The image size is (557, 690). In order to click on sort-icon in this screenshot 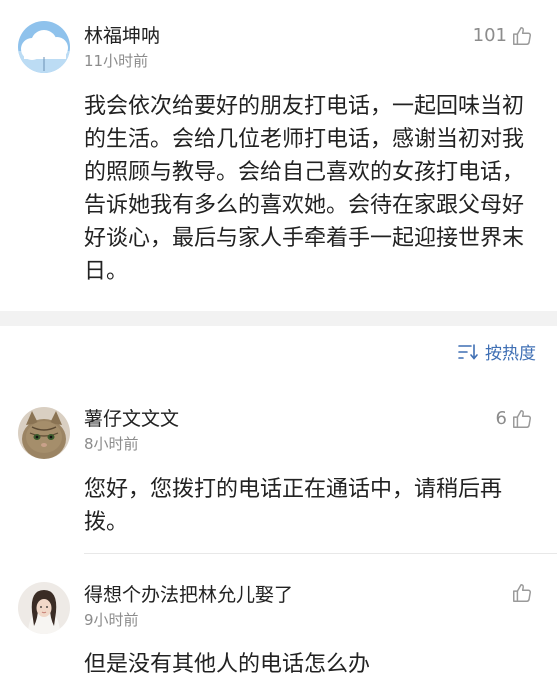, I will do `click(468, 354)`.